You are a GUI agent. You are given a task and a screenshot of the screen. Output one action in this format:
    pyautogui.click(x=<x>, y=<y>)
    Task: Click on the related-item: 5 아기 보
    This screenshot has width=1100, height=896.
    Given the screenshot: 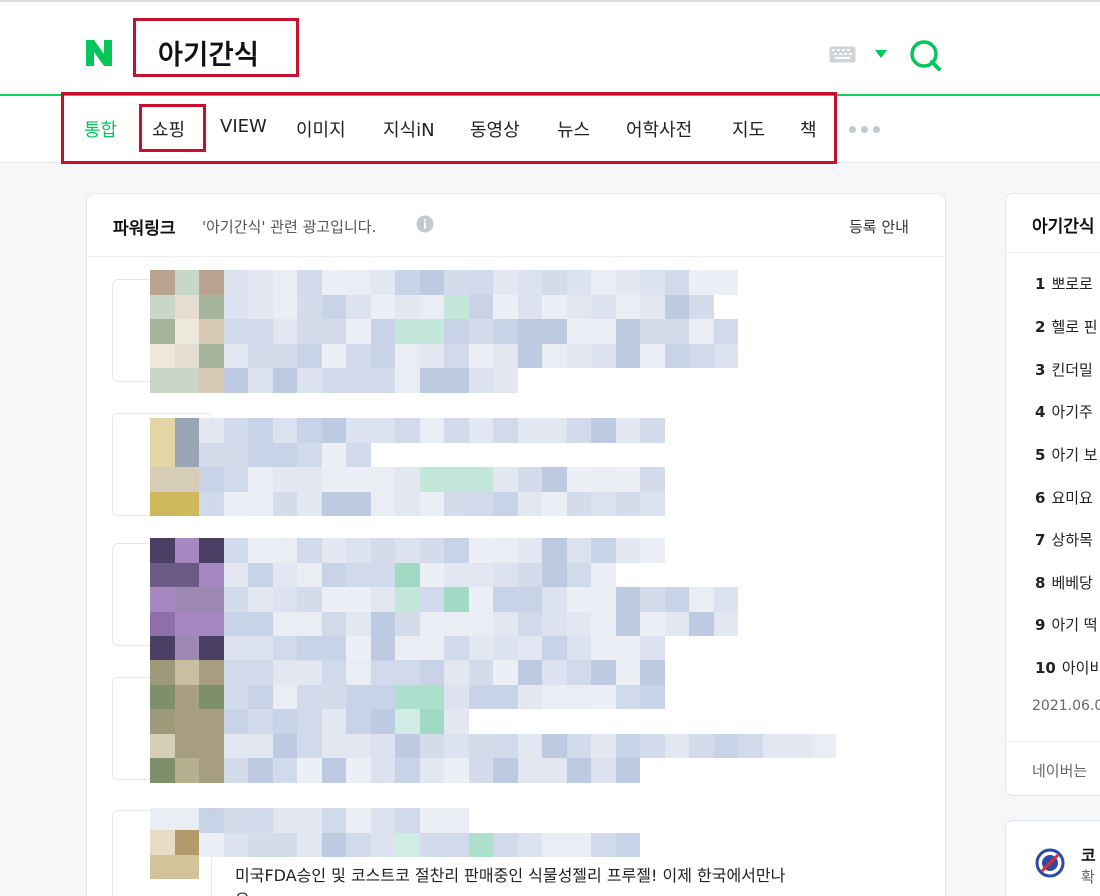 What is the action you would take?
    pyautogui.click(x=1066, y=454)
    